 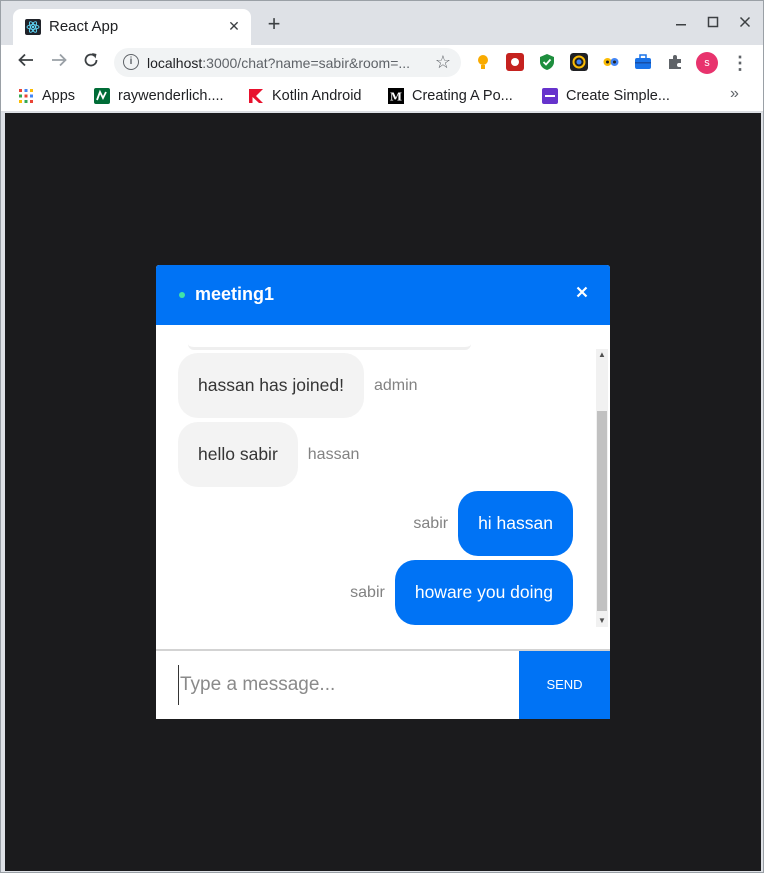 I want to click on message-item: sabir hi hassan, so click(x=493, y=523).